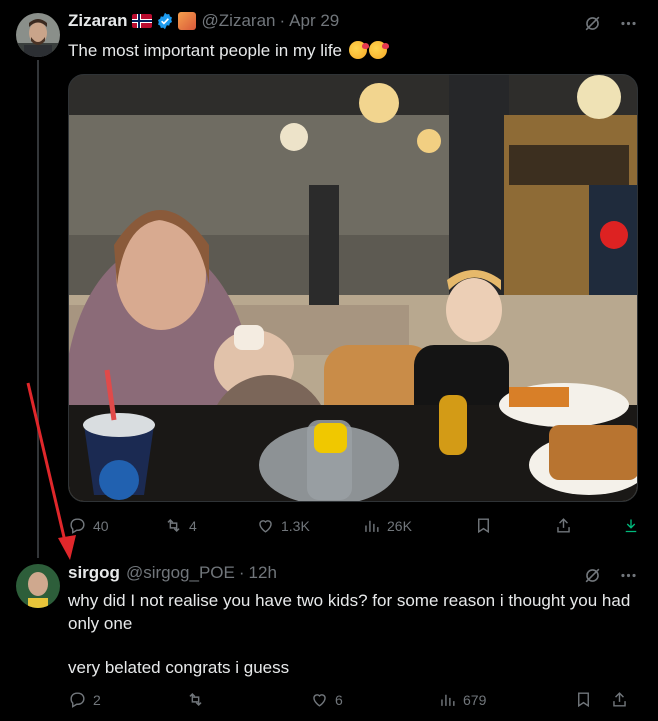 The height and width of the screenshot is (721, 658). I want to click on repost-button, so click(248, 699).